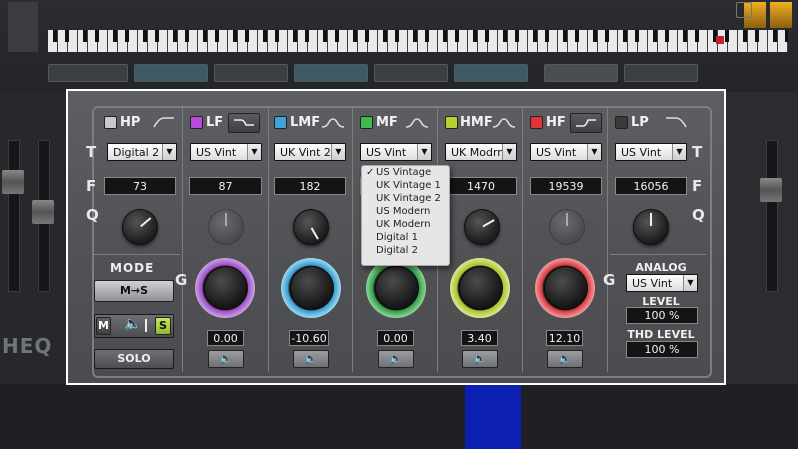 The height and width of the screenshot is (449, 798). What do you see at coordinates (226, 227) in the screenshot?
I see `band-lf-q-knob` at bounding box center [226, 227].